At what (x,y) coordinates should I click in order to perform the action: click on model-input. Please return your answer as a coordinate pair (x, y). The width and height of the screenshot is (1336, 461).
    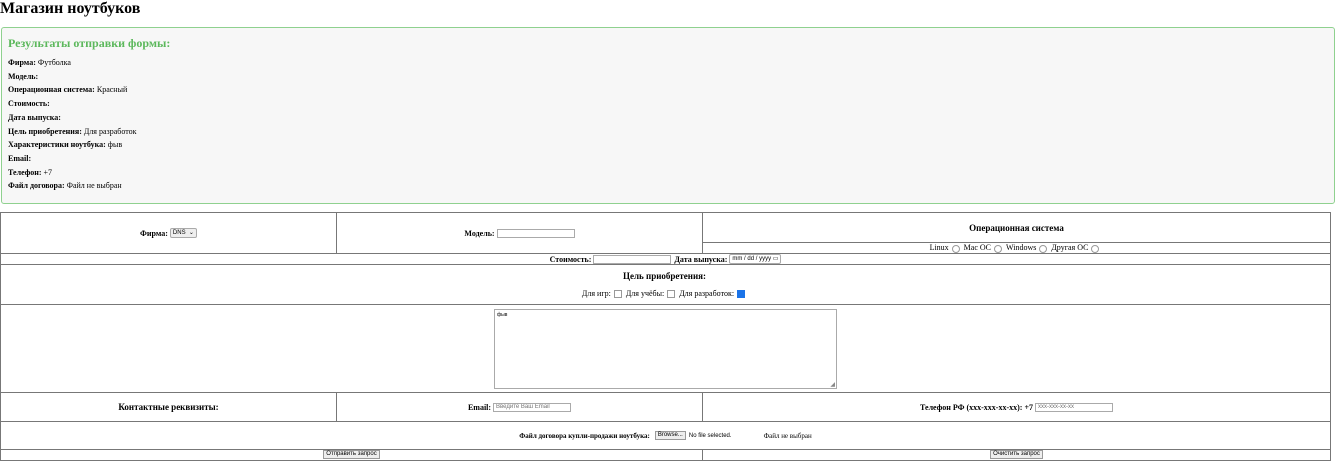
    Looking at the image, I should click on (535, 233).